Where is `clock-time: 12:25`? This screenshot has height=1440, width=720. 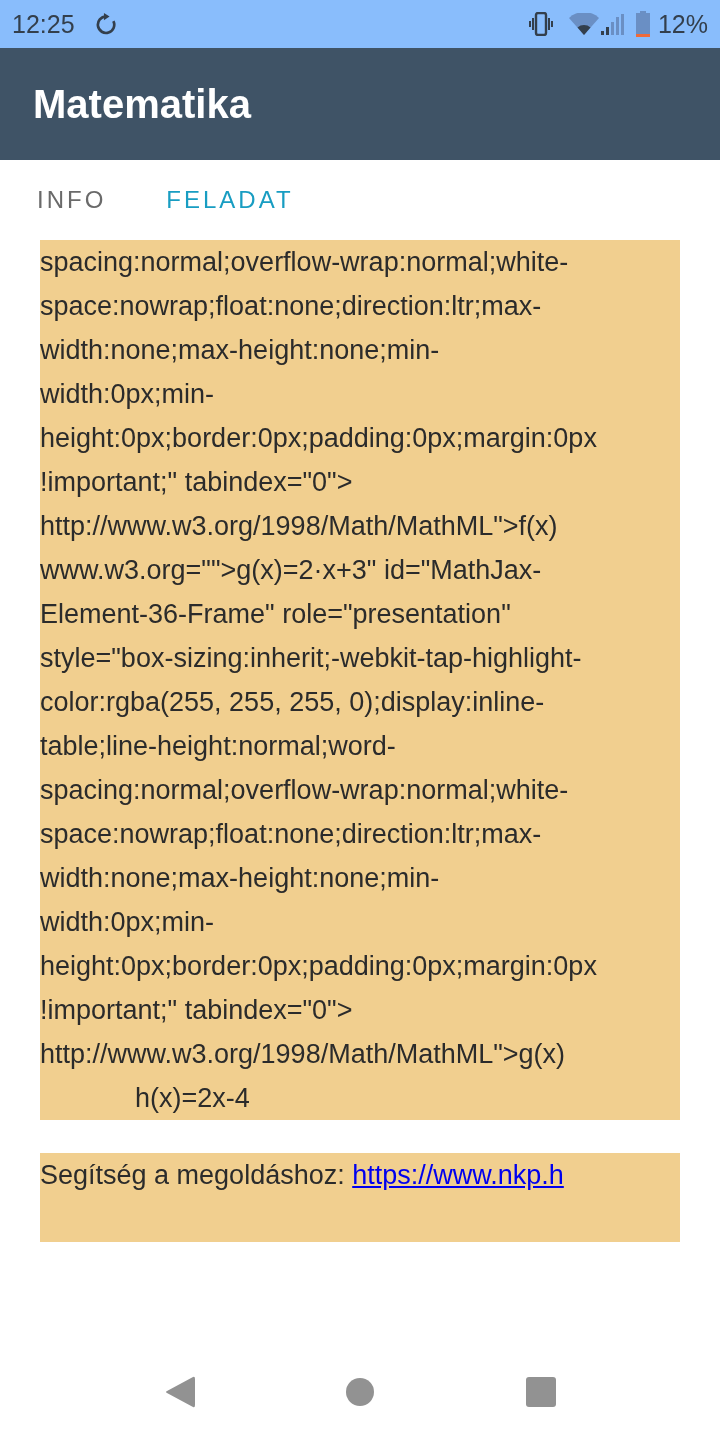 clock-time: 12:25 is located at coordinates (43, 24).